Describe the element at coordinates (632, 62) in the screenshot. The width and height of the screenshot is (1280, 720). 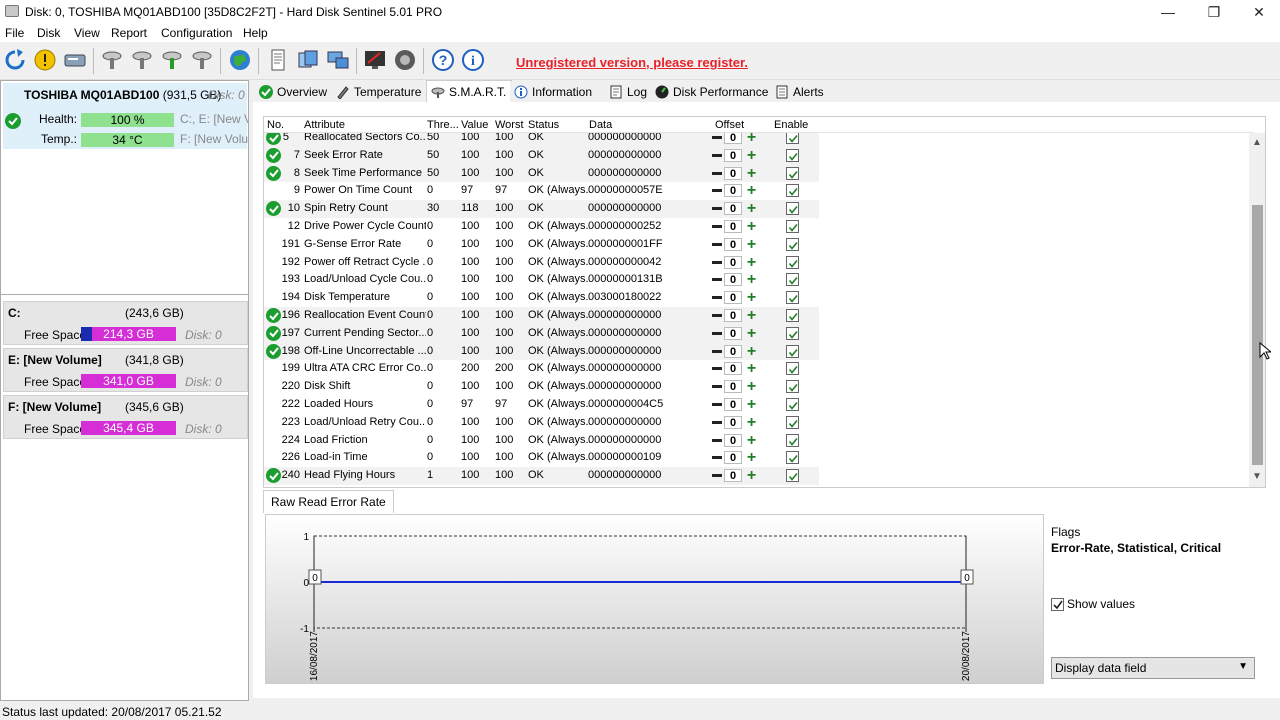
I see `register-link: Unregistered version, please register.` at that location.